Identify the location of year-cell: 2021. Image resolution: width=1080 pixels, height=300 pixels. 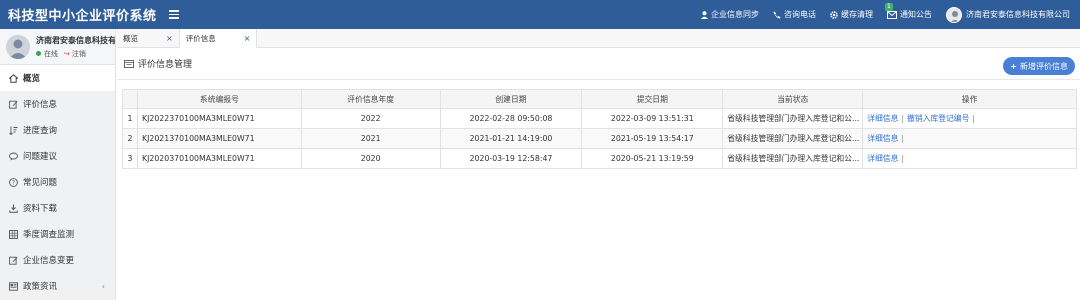
(370, 138).